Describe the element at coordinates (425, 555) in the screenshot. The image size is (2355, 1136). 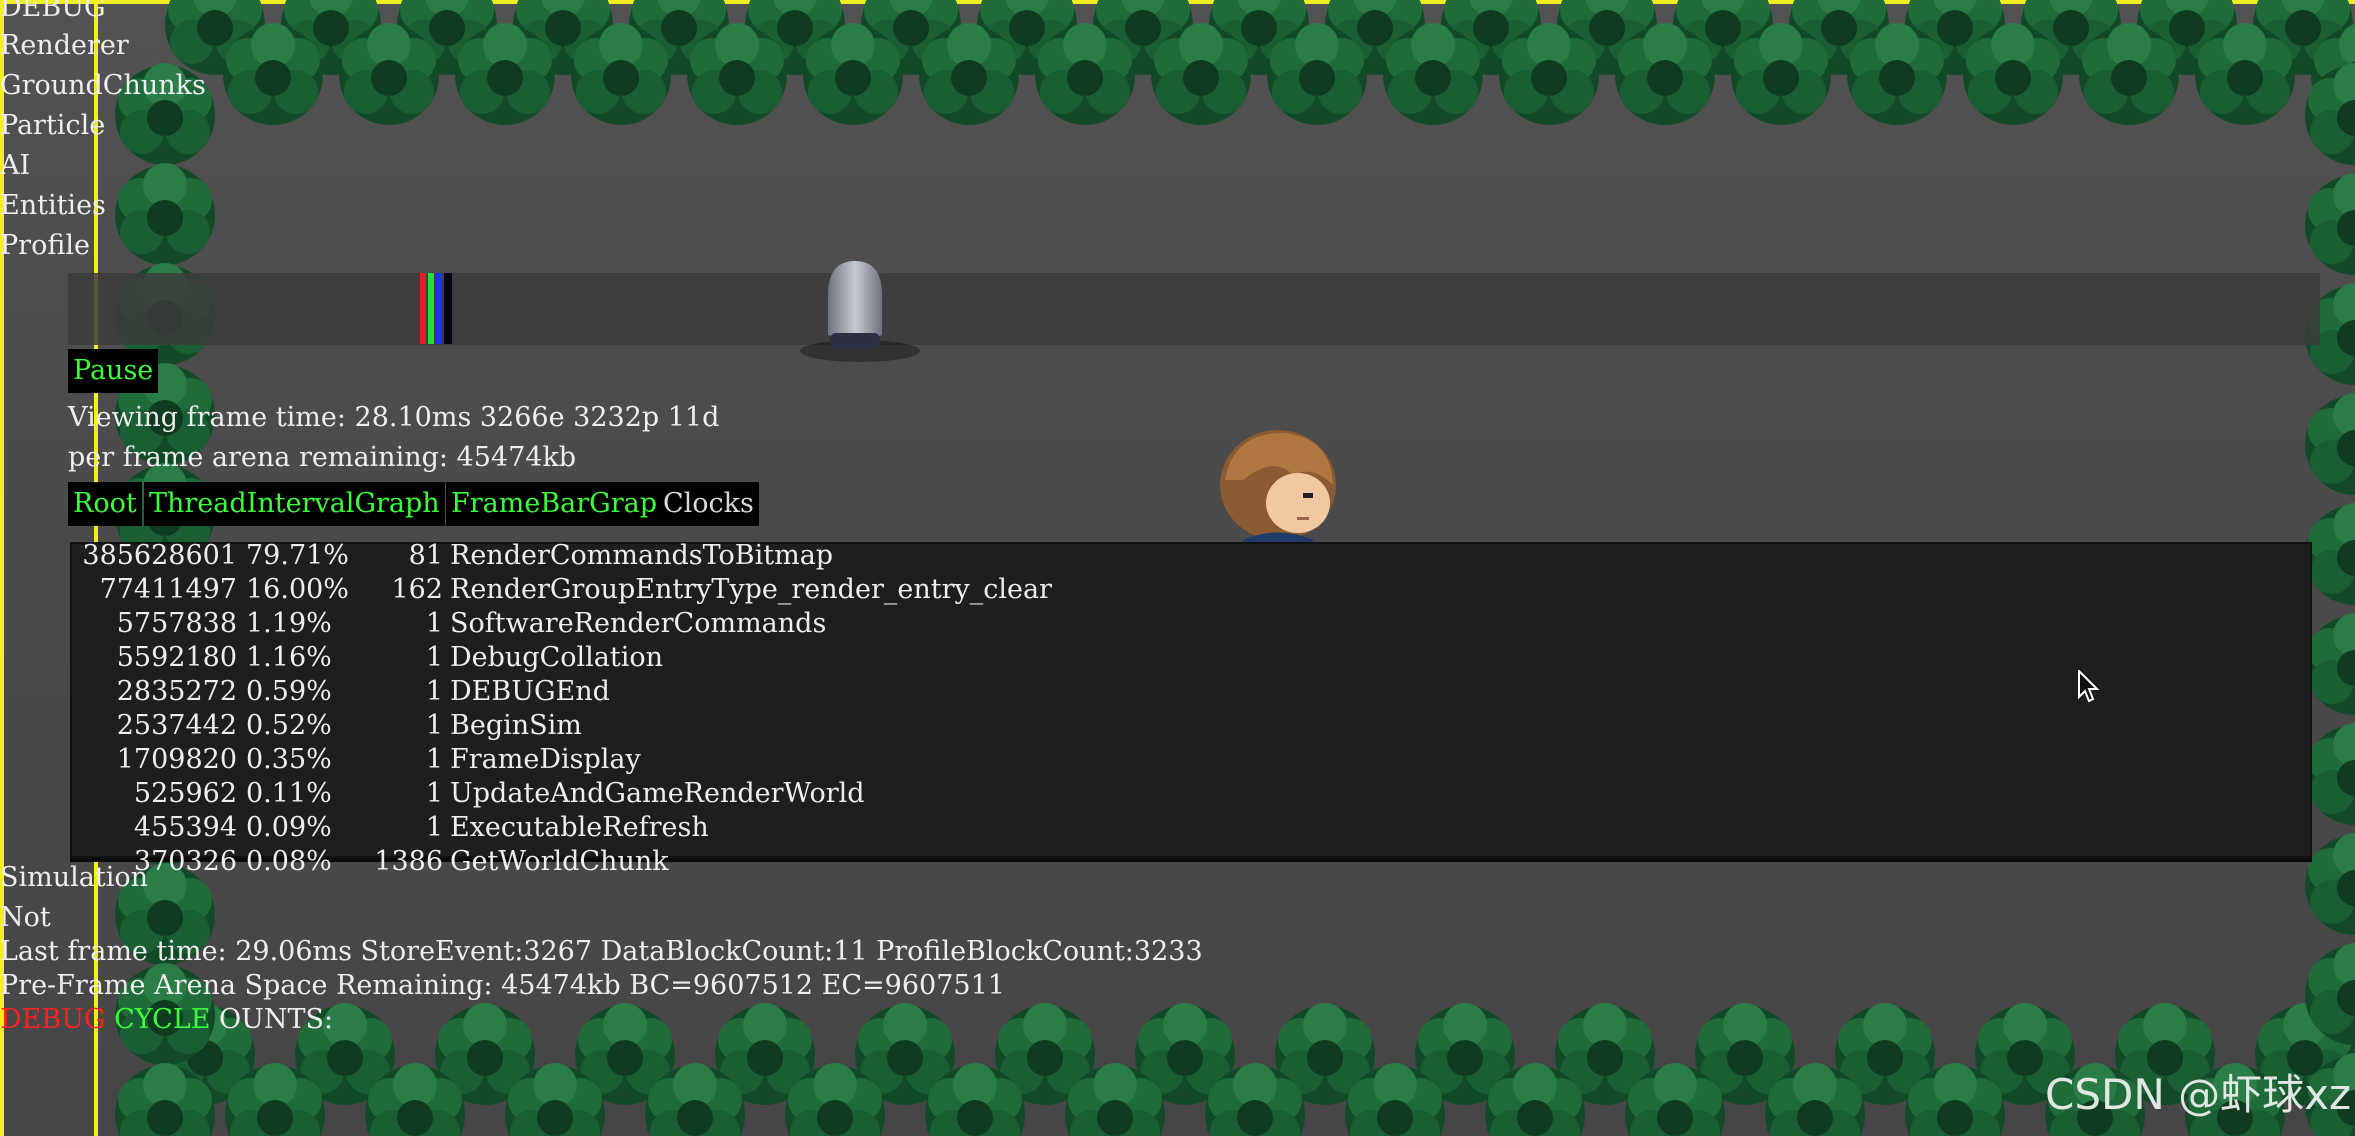
I see `count-cell: 81` at that location.